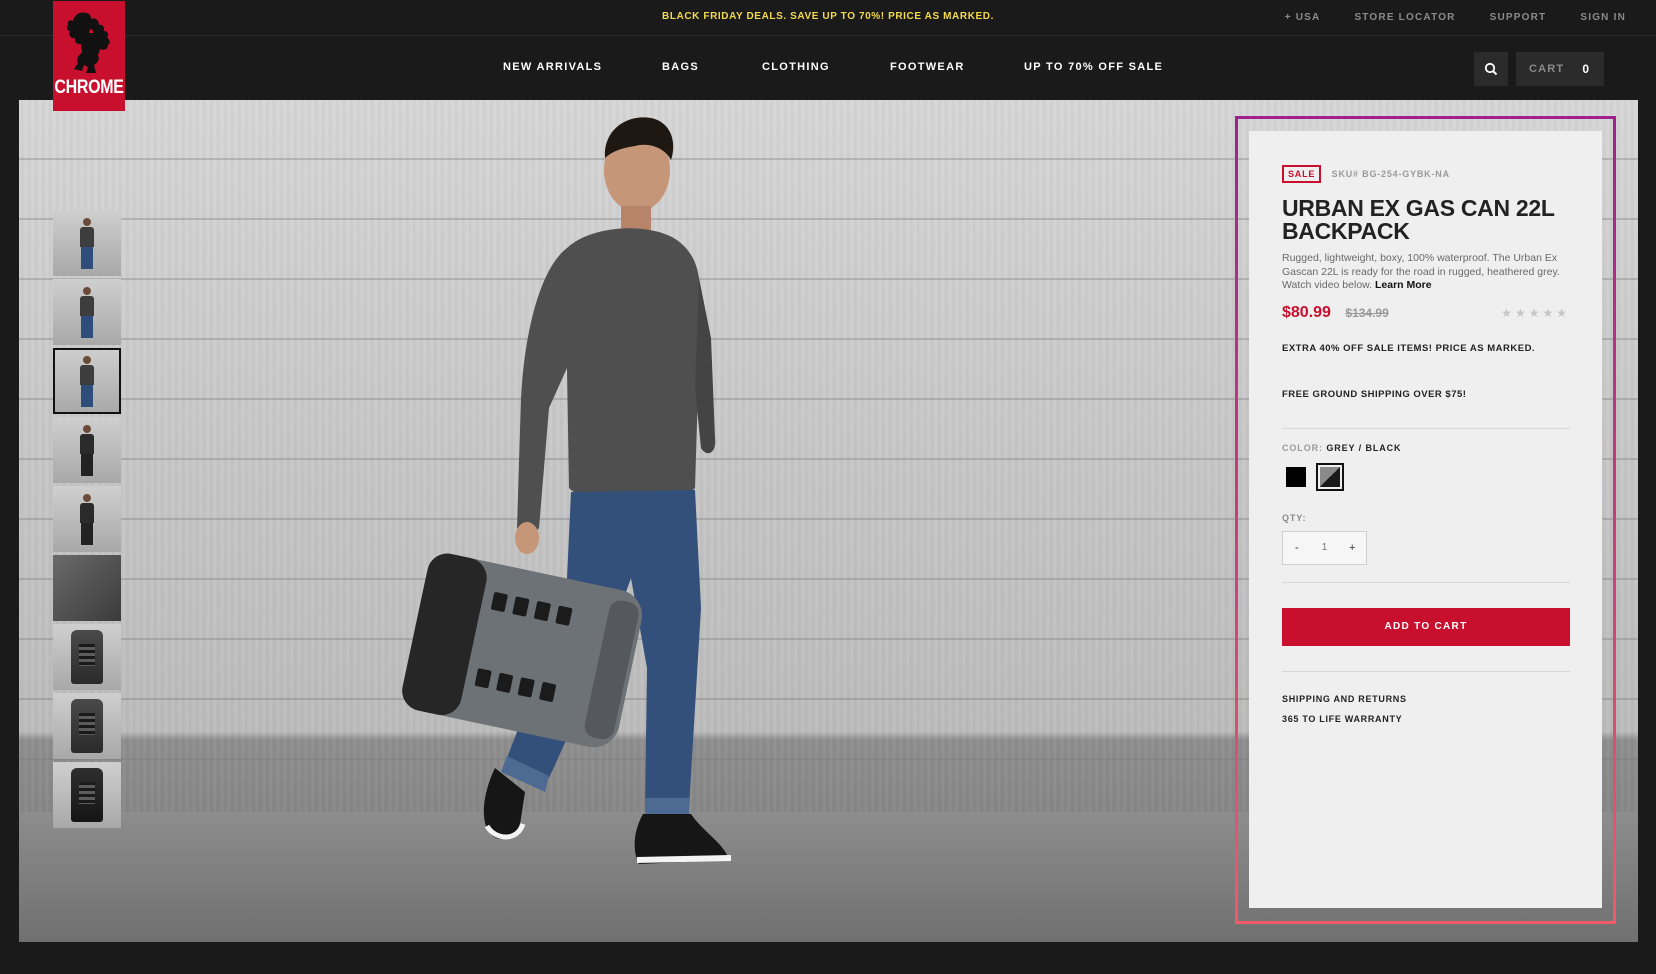  I want to click on add-to-cart-button: ADD TO CART, so click(1426, 626).